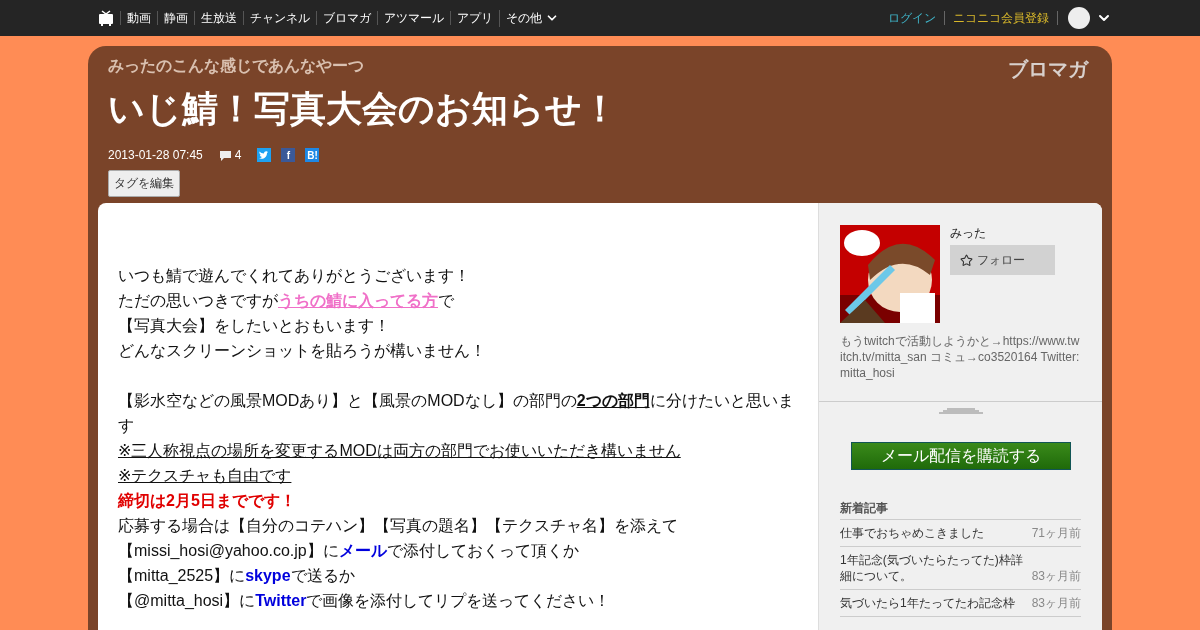 This screenshot has height=630, width=1200. I want to click on share-link: f, so click(288, 155).